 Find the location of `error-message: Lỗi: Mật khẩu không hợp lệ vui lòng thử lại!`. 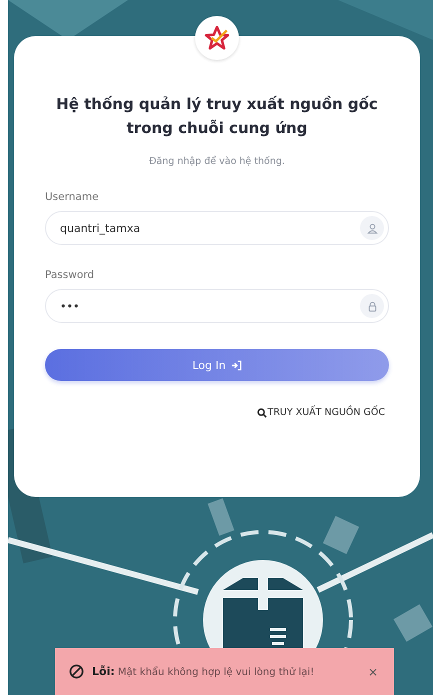

error-message: Lỗi: Mật khẩu không hợp lệ vui lòng thử lại! is located at coordinates (204, 671).